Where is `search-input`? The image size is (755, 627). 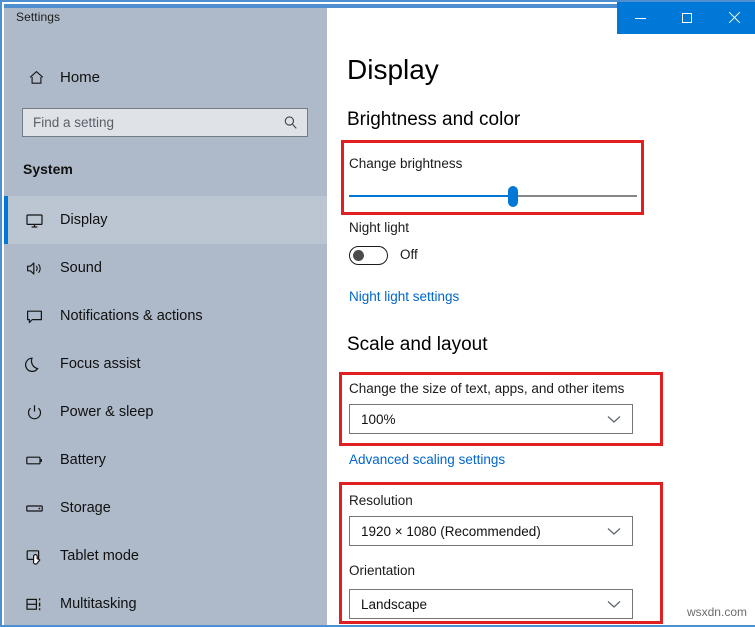
search-input is located at coordinates (153, 122).